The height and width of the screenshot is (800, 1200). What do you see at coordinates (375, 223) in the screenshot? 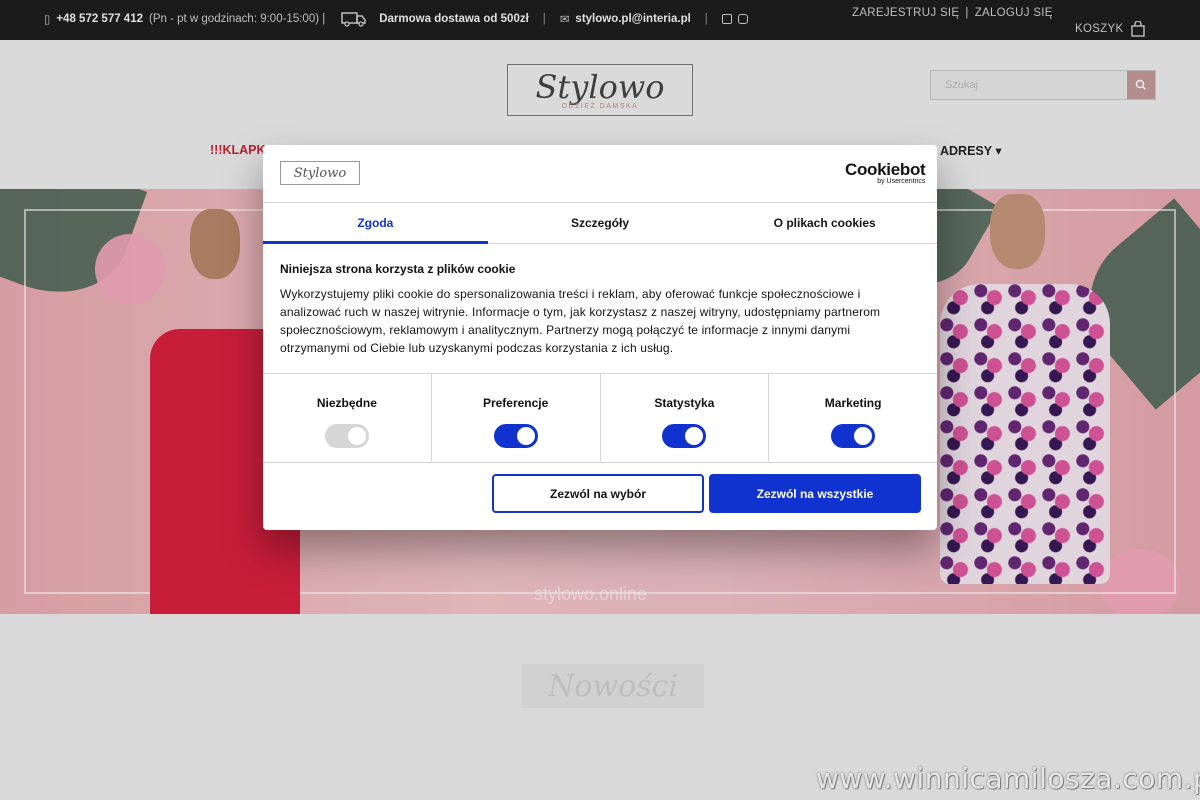
I see `tab-zgoda: Zgoda` at bounding box center [375, 223].